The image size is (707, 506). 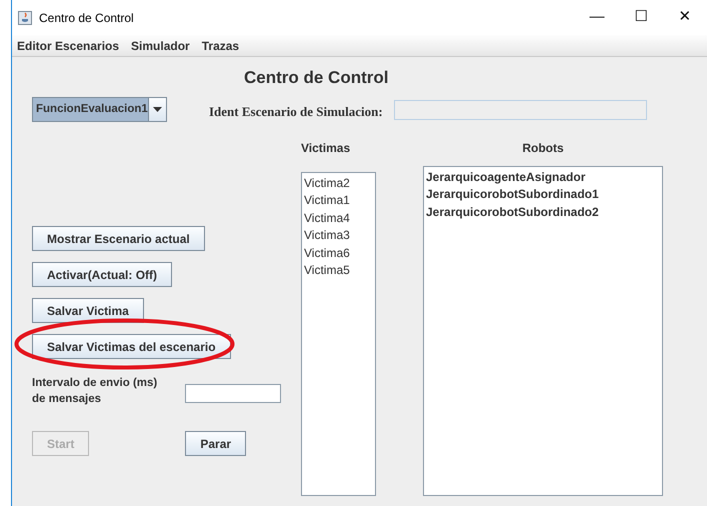 I want to click on evaluation-dropdown: FuncionEvaluacion1, so click(x=99, y=109).